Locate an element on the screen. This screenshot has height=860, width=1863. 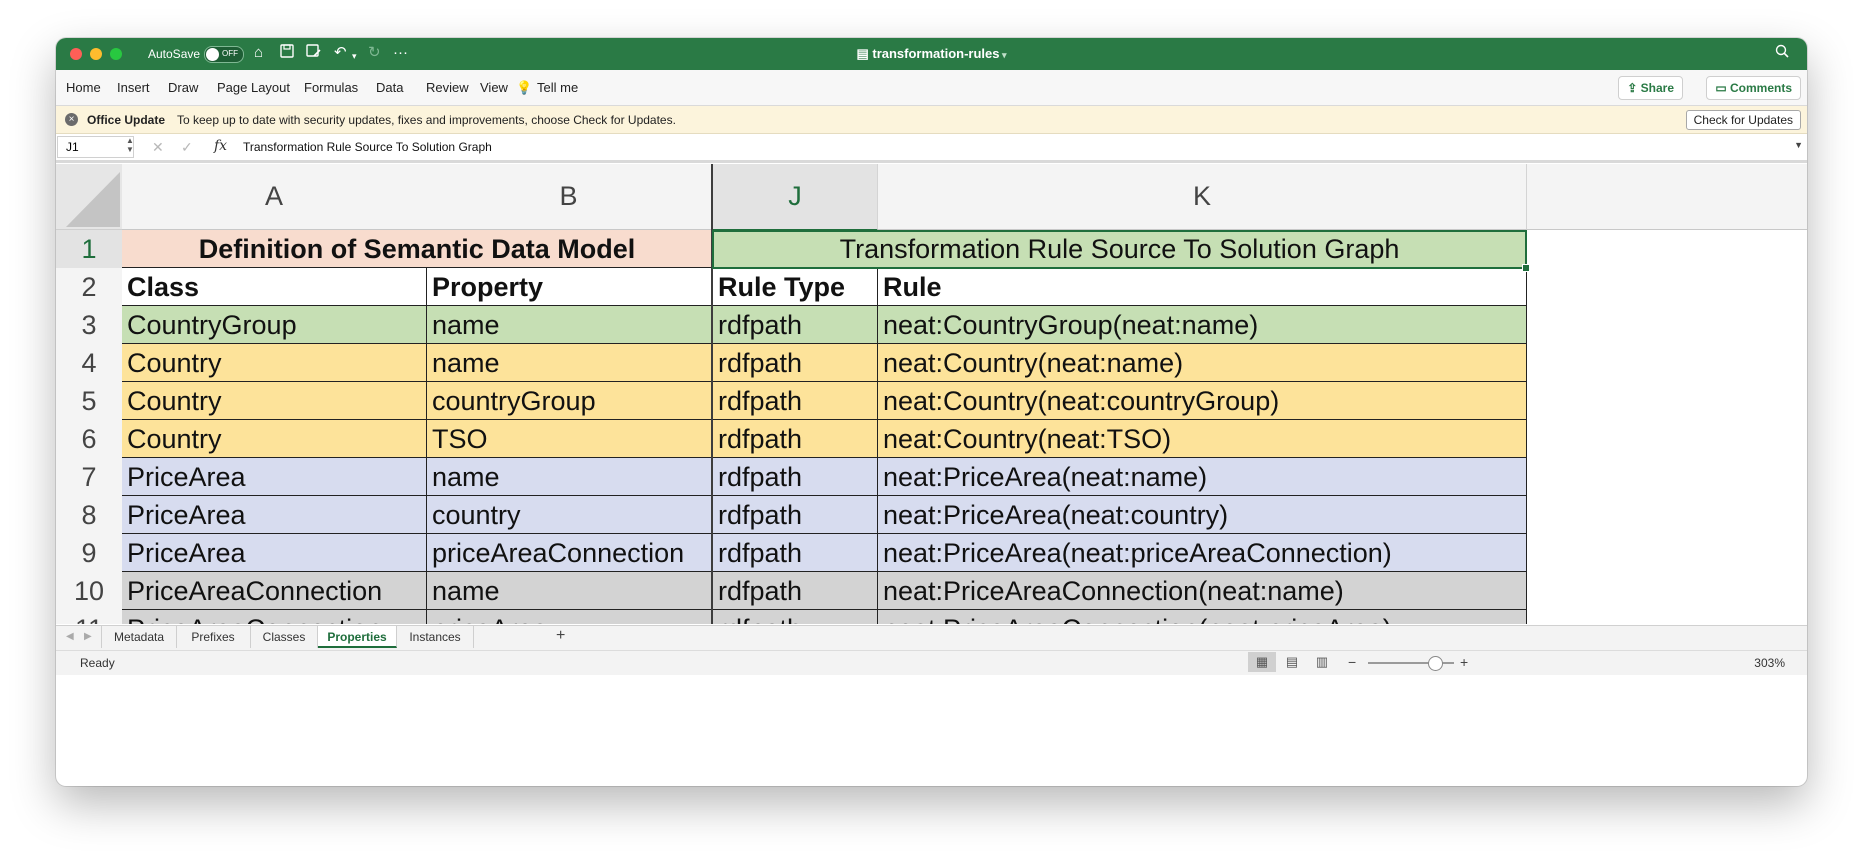
column-header-j: J is located at coordinates (795, 197).